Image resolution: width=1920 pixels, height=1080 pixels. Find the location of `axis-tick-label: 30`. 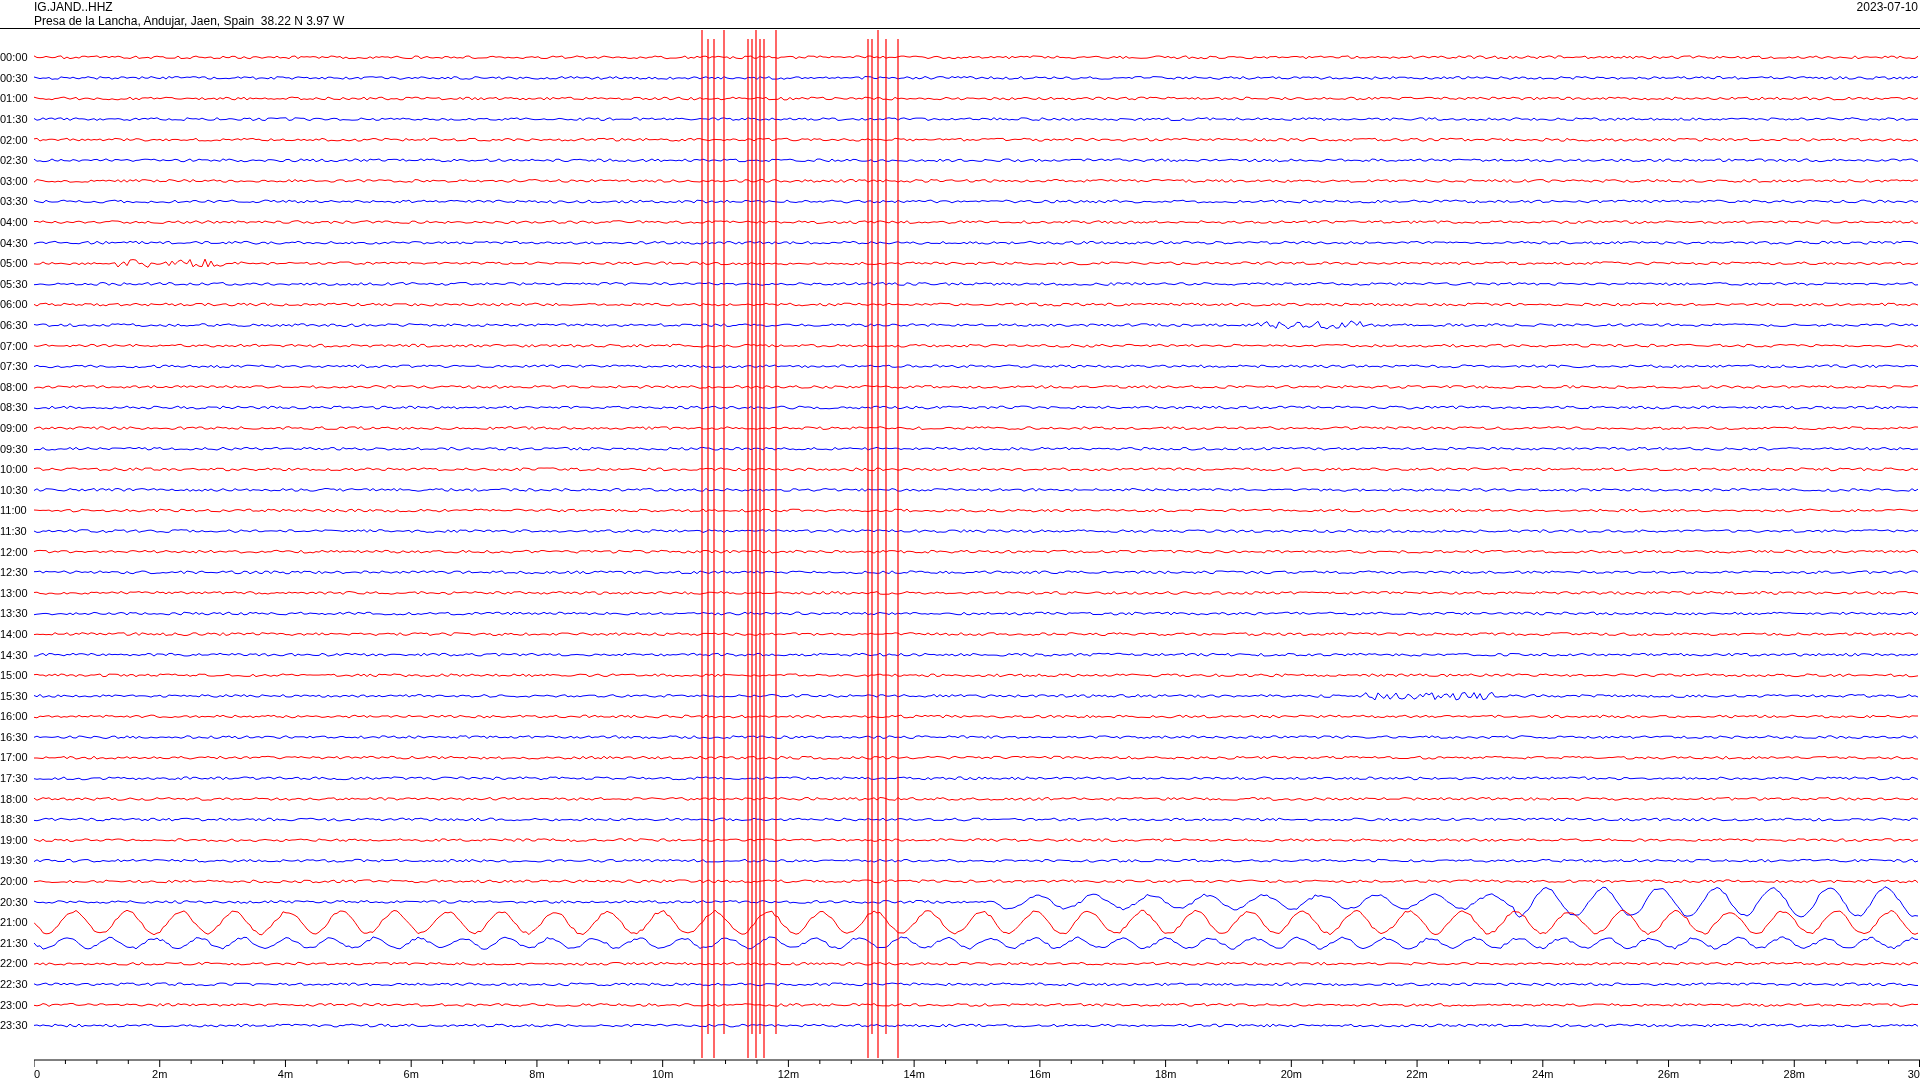

axis-tick-label: 30 is located at coordinates (1913, 1074).